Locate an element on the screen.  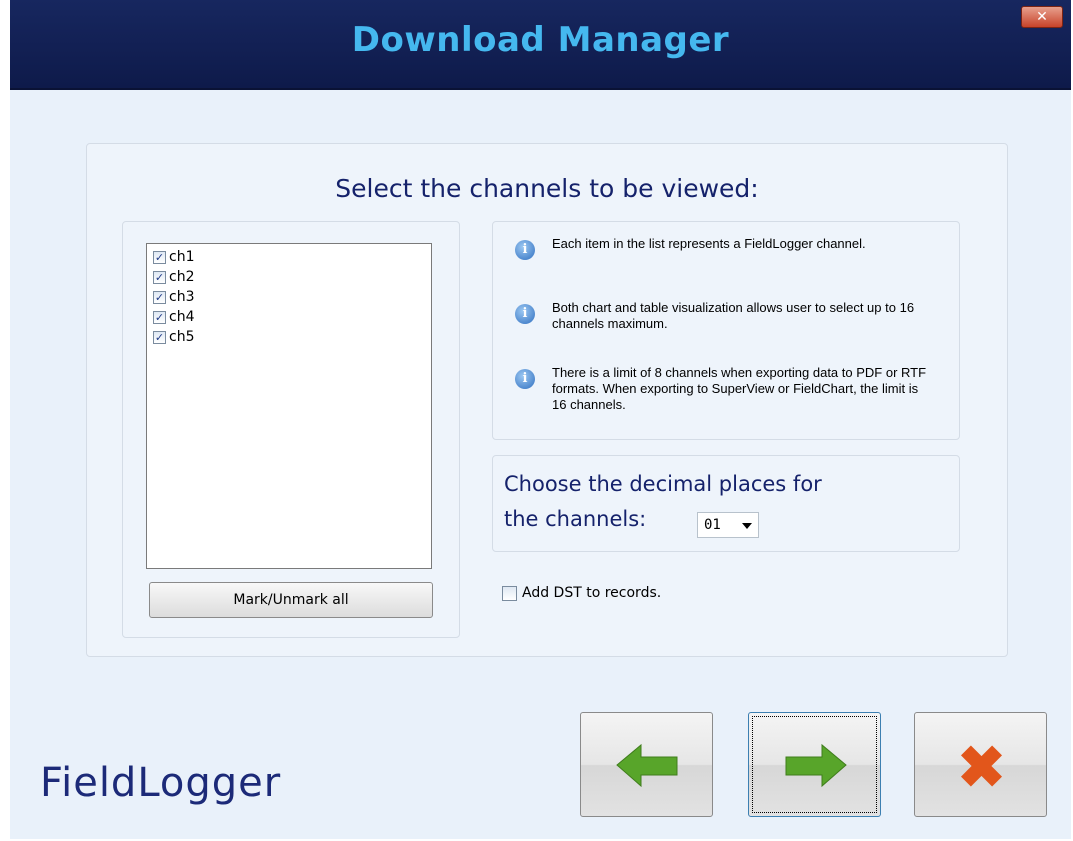
channel-item-ch5: ✓ ch5 is located at coordinates (173, 337).